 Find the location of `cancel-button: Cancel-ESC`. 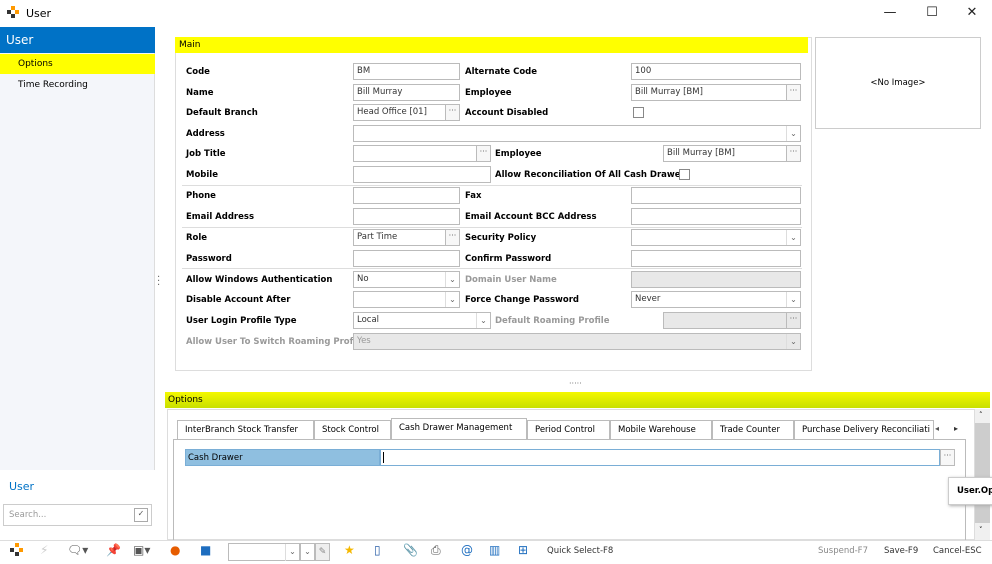

cancel-button: Cancel-ESC is located at coordinates (957, 551).